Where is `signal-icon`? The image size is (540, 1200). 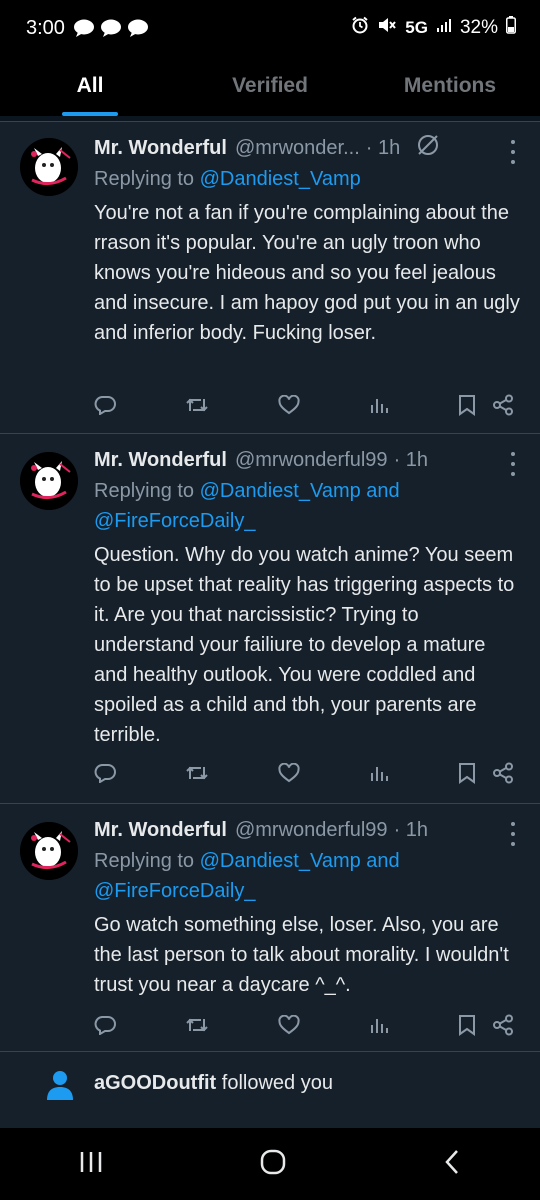
signal-icon is located at coordinates (444, 28).